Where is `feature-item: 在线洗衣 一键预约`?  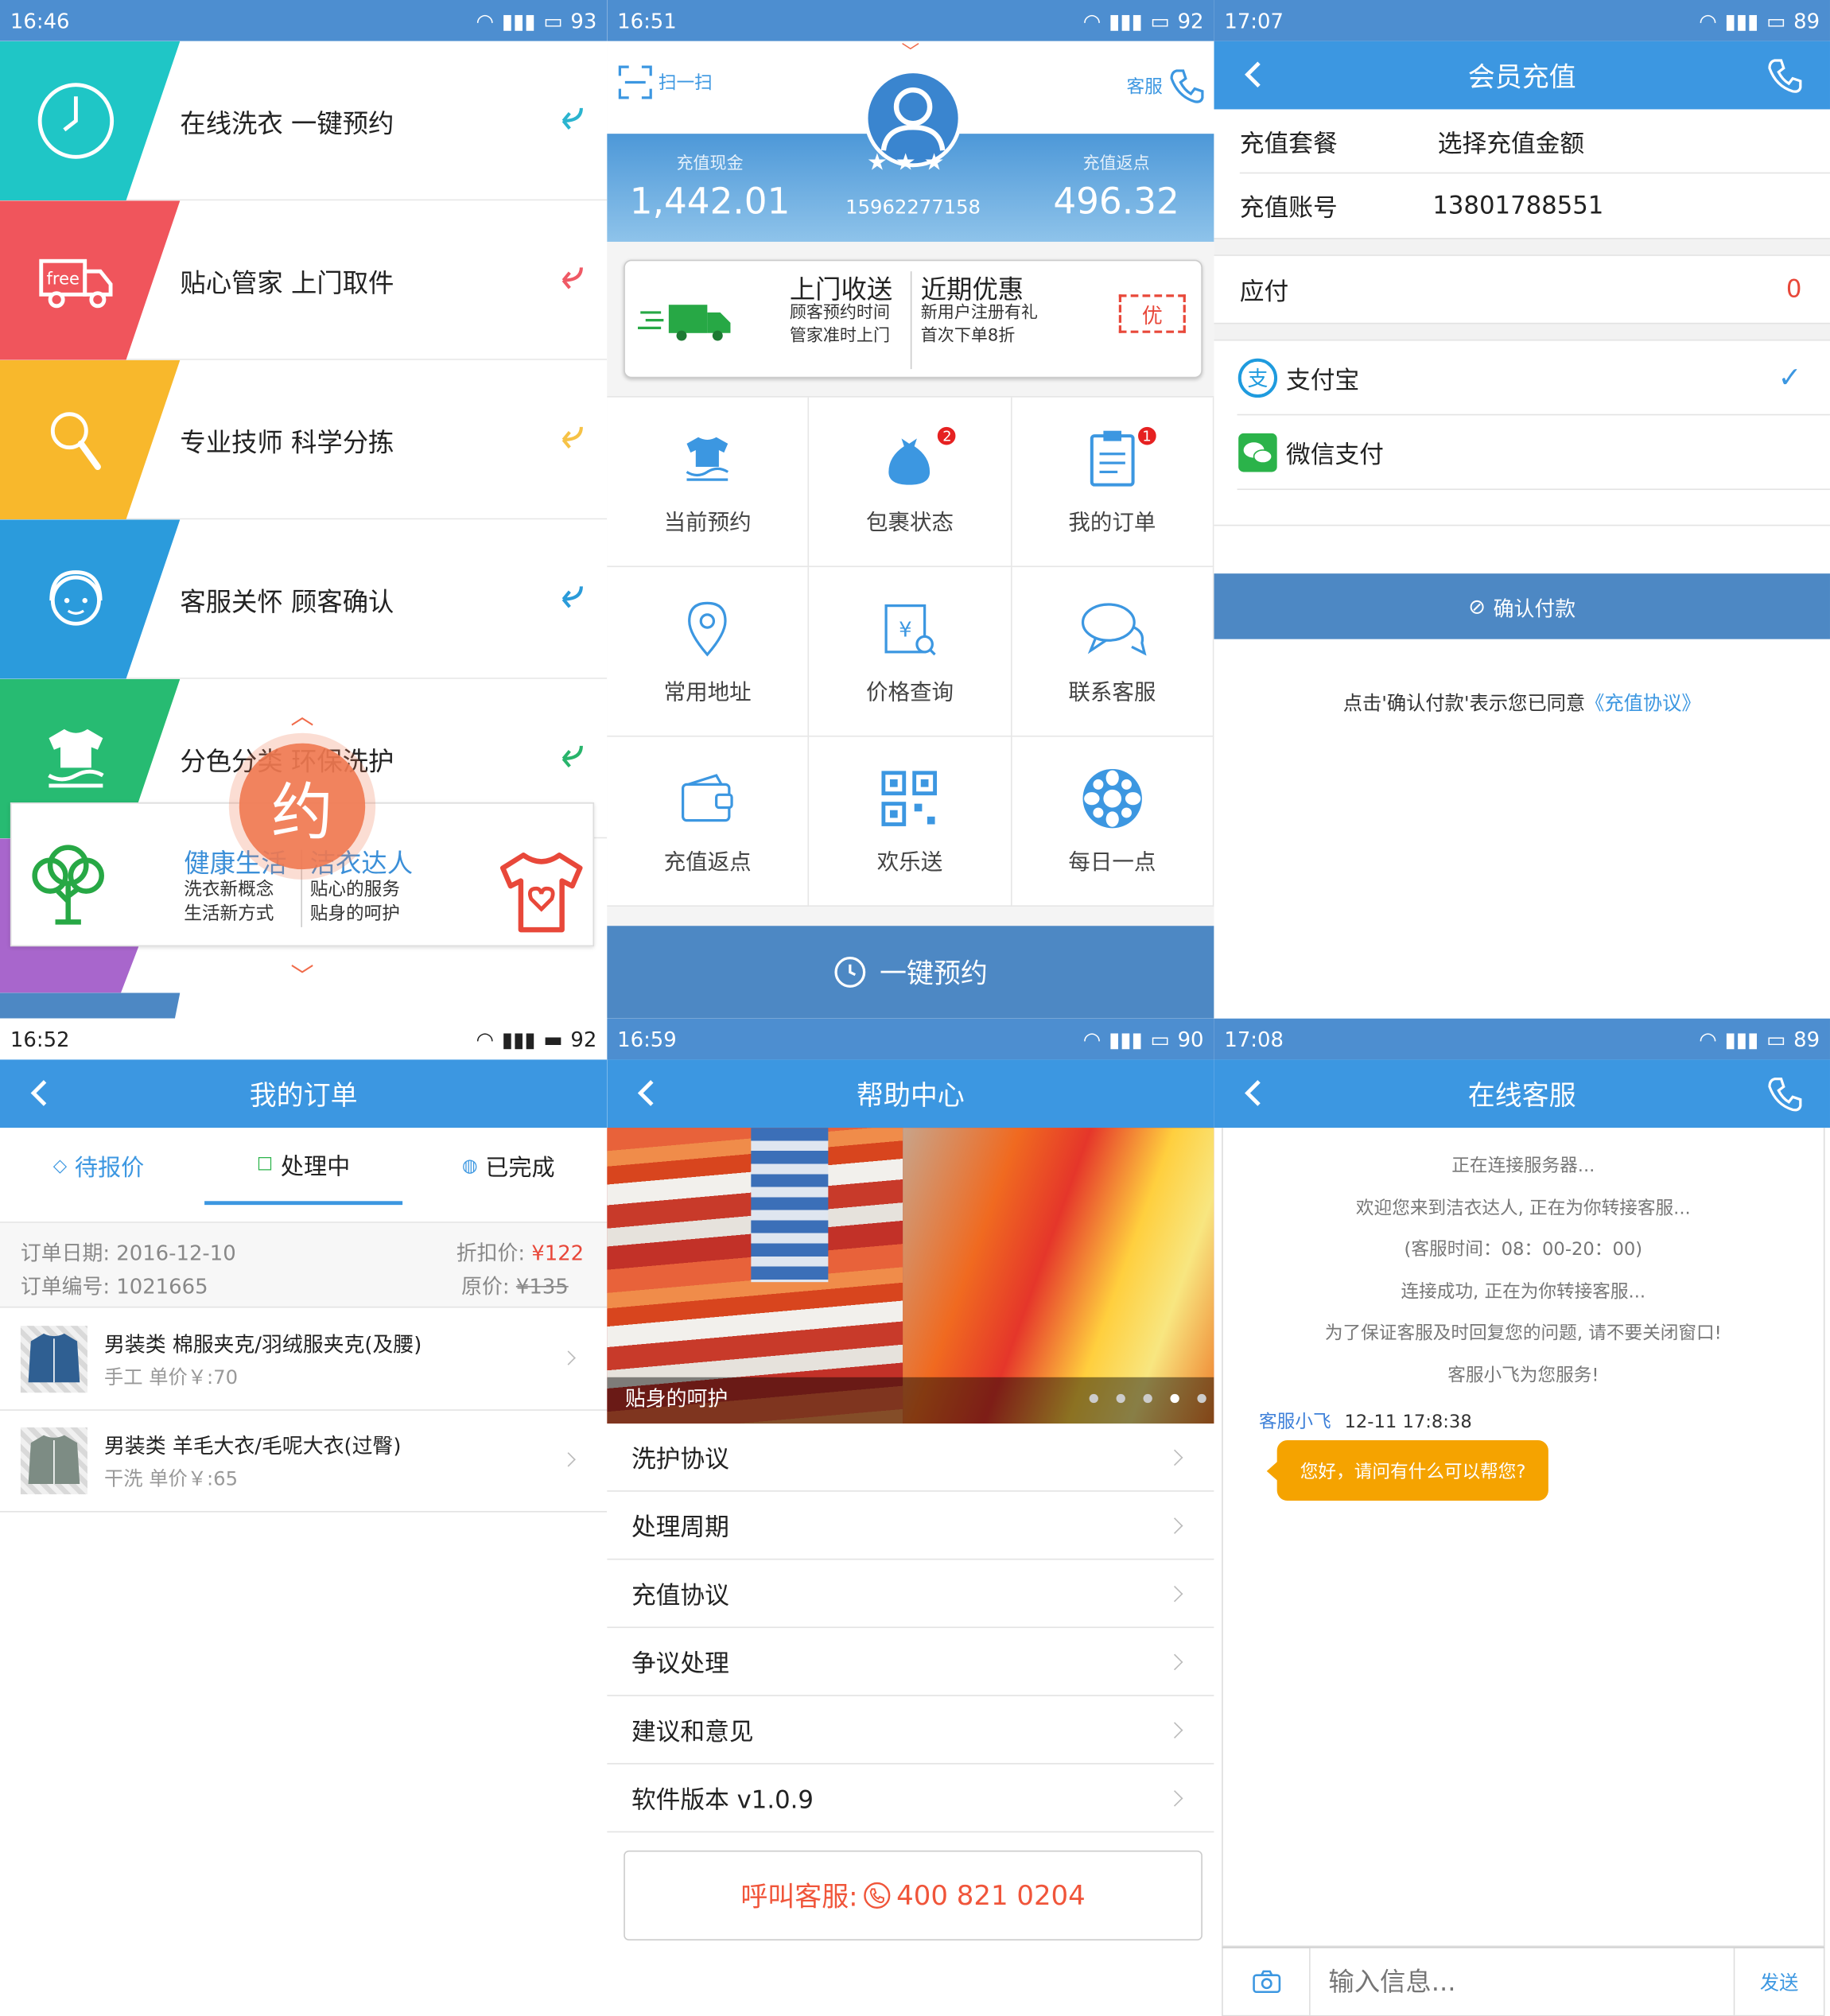
feature-item: 在线洗衣 一键预约 is located at coordinates (304, 121).